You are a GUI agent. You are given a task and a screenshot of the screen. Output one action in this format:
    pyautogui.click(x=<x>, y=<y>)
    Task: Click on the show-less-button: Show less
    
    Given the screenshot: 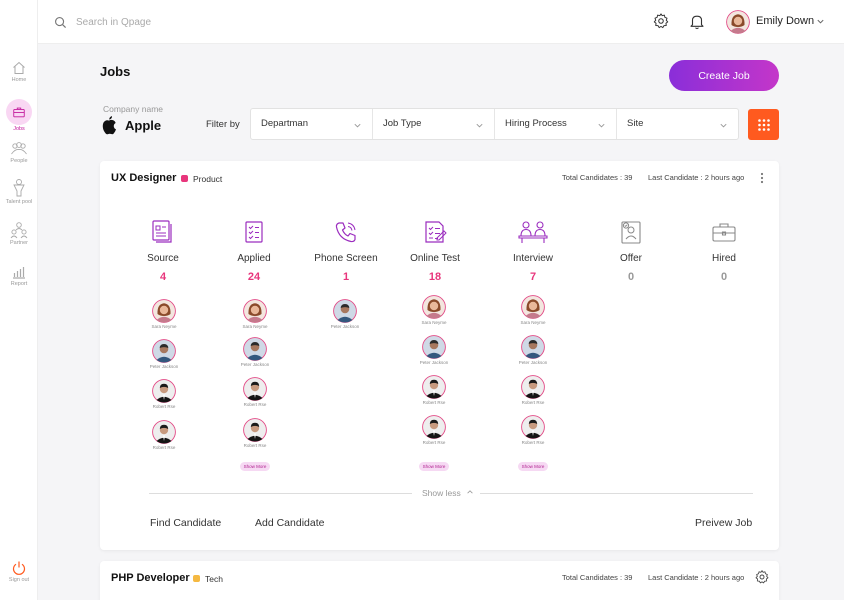 What is the action you would take?
    pyautogui.click(x=448, y=493)
    